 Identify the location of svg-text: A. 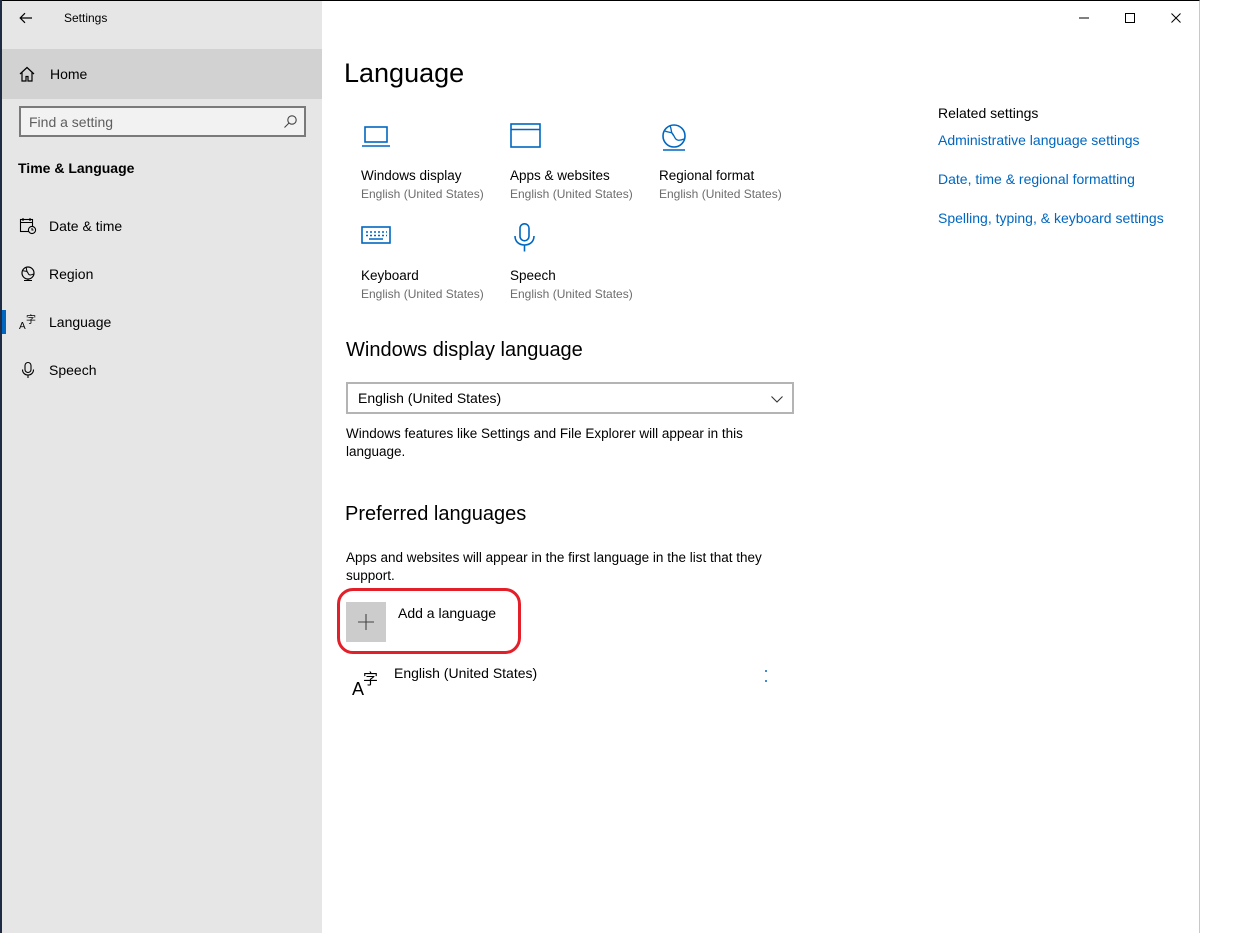
(22, 326).